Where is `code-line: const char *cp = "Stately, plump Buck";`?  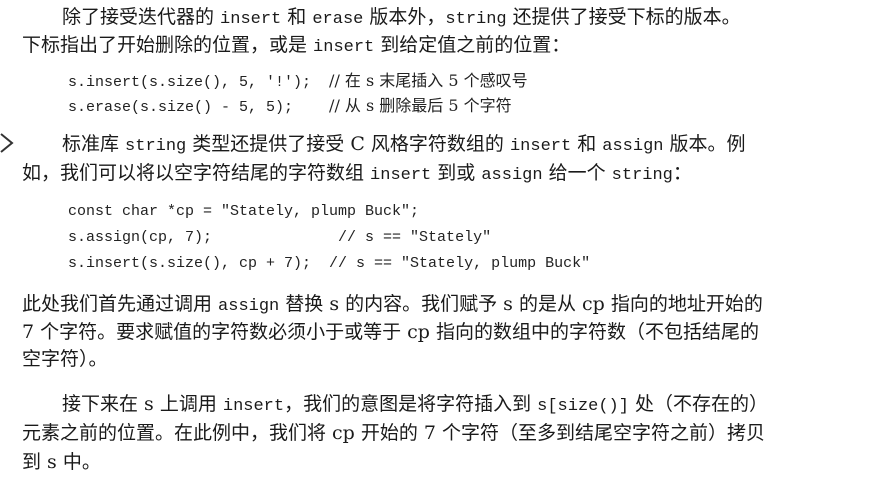
code-line: const char *cp = "Stately, plump Buck"; is located at coordinates (244, 211).